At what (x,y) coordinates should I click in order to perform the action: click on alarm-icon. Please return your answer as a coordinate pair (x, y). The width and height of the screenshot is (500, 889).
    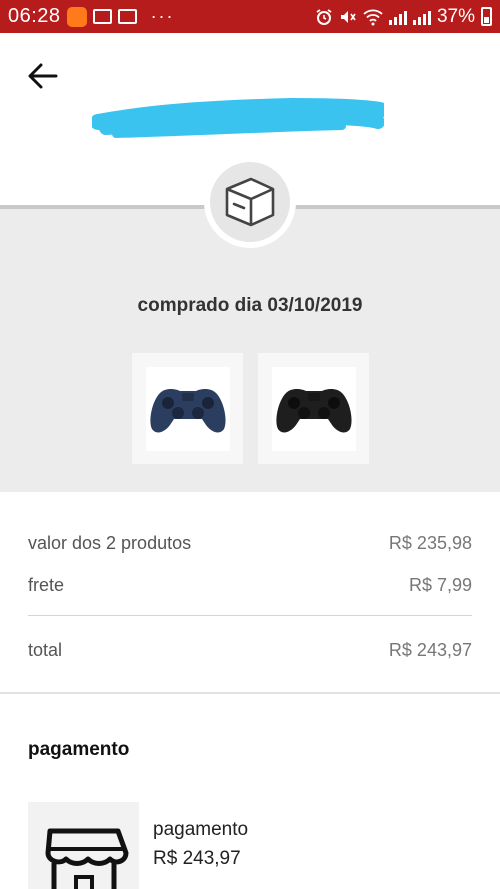
    Looking at the image, I should click on (324, 16).